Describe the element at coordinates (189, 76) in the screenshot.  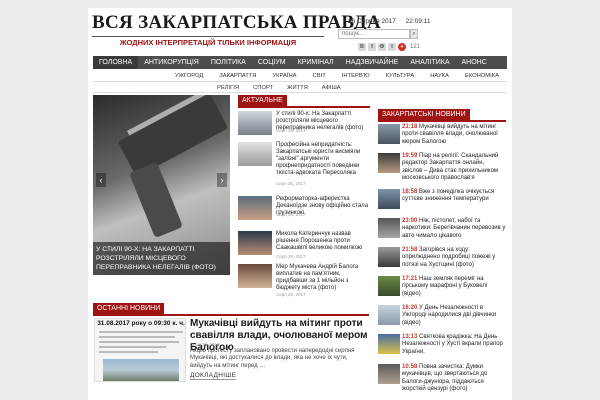
I see `subnav-uzhhorod: УЖГОРОД` at that location.